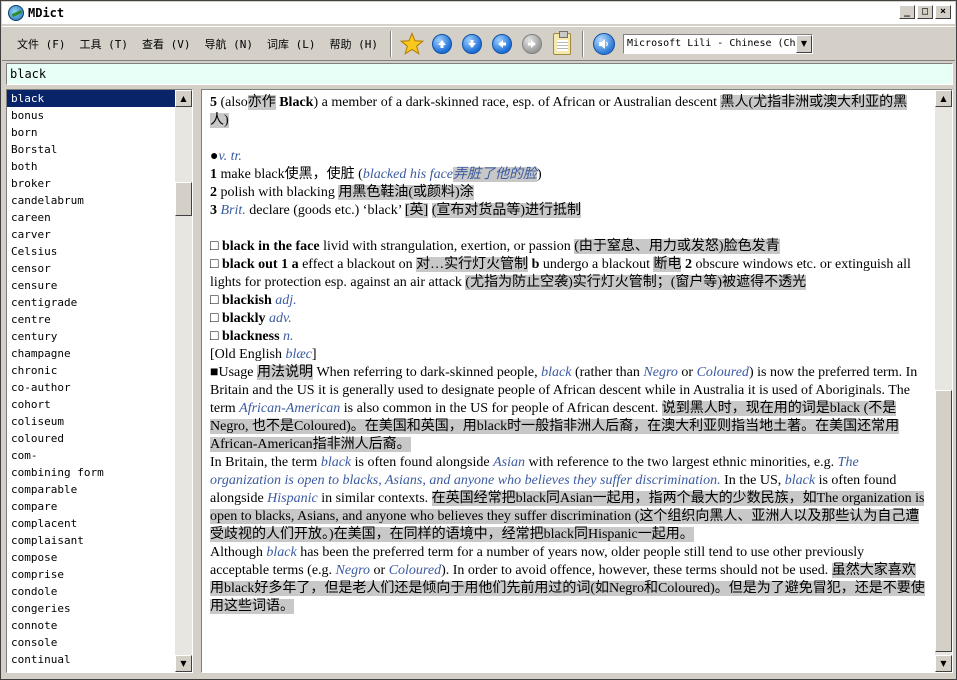 The image size is (957, 680). What do you see at coordinates (92, 421) in the screenshot?
I see `word-list-item: coliseum` at bounding box center [92, 421].